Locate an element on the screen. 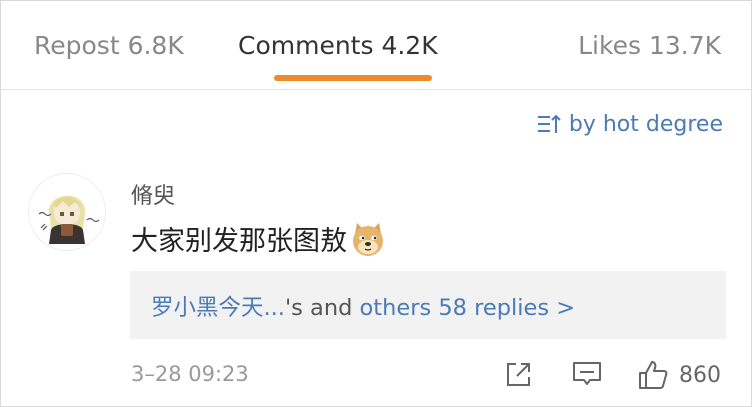 Image resolution: width=752 pixels, height=407 pixels. tab-likes: Likes 13.7K is located at coordinates (649, 46).